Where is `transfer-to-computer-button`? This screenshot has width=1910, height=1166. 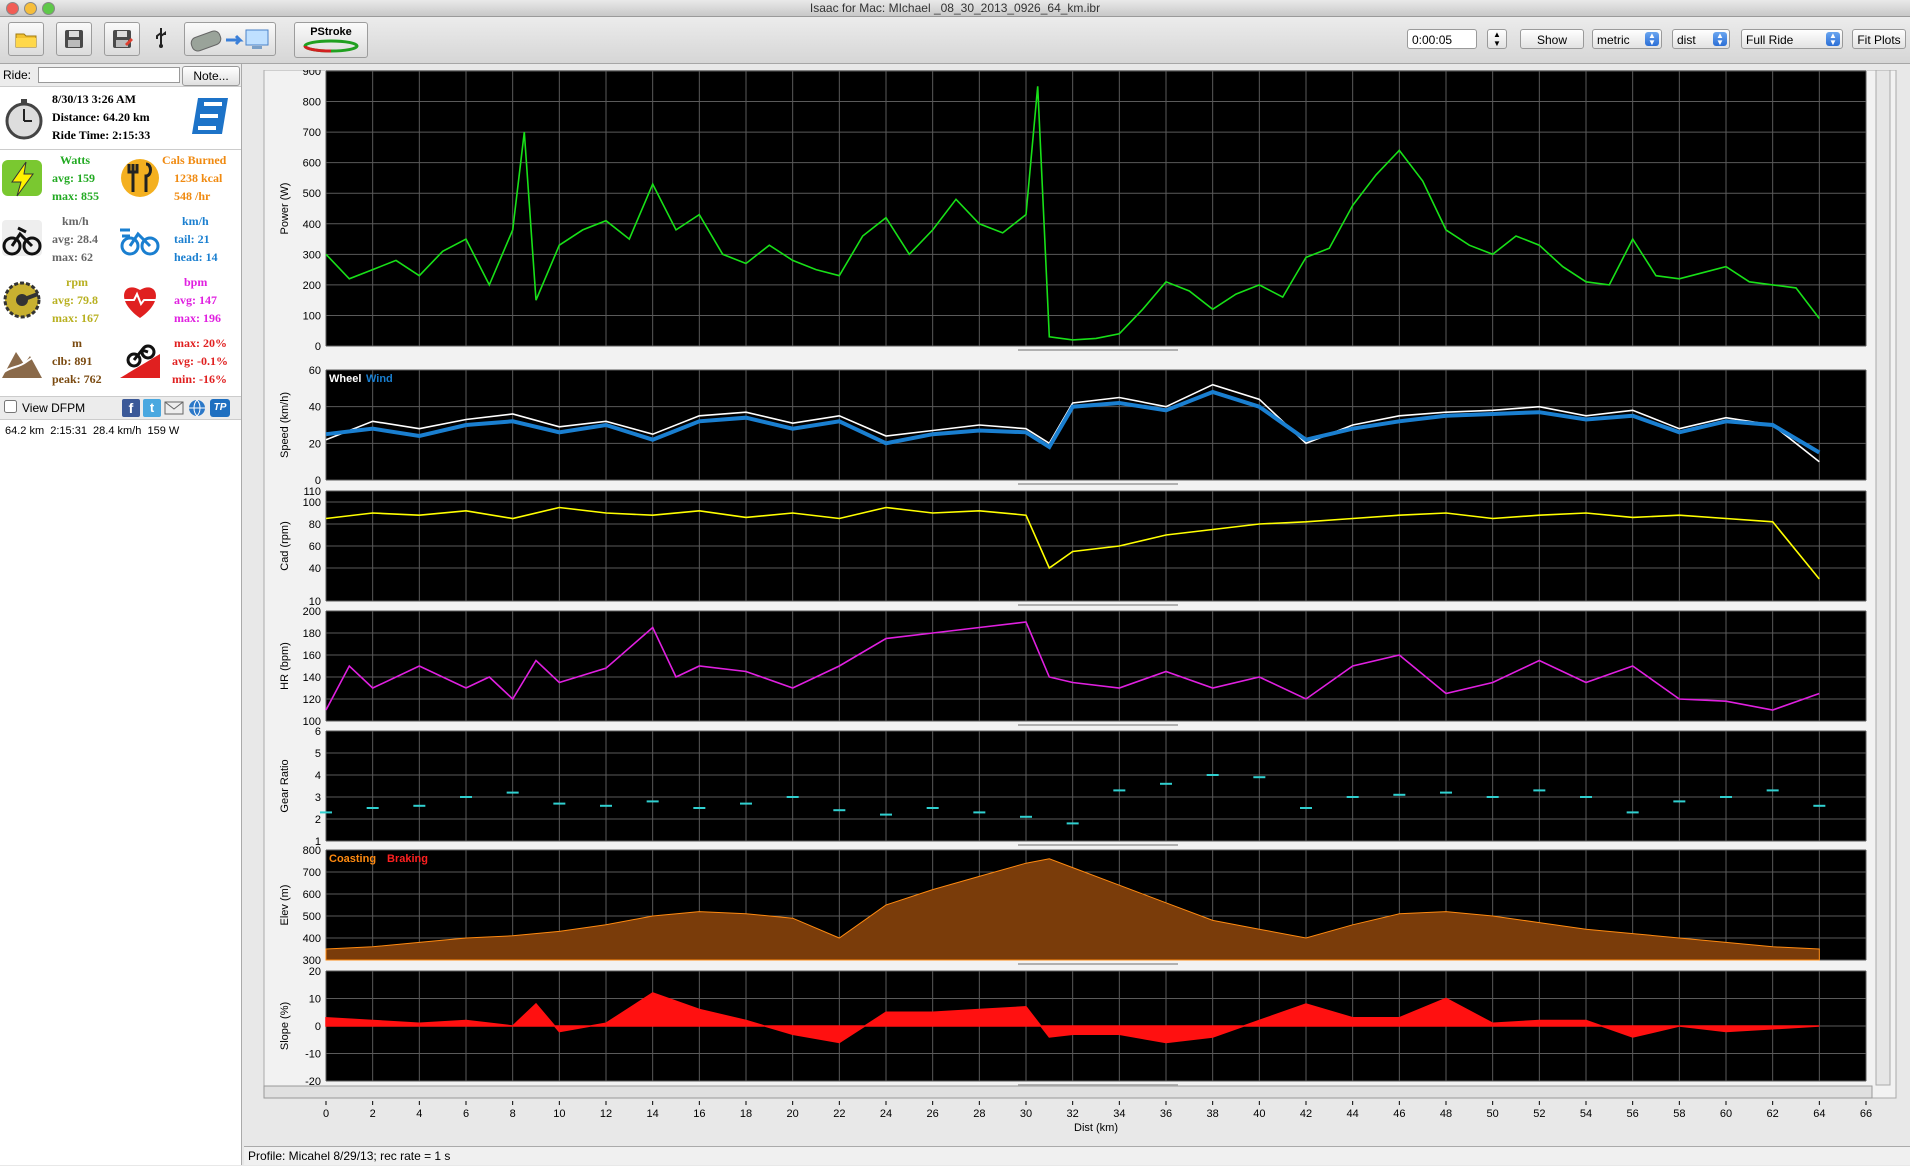 transfer-to-computer-button is located at coordinates (230, 39).